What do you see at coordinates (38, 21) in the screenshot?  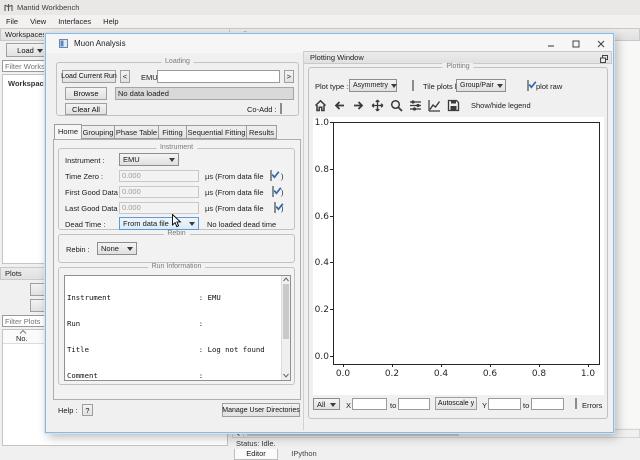 I see `menu-view: View` at bounding box center [38, 21].